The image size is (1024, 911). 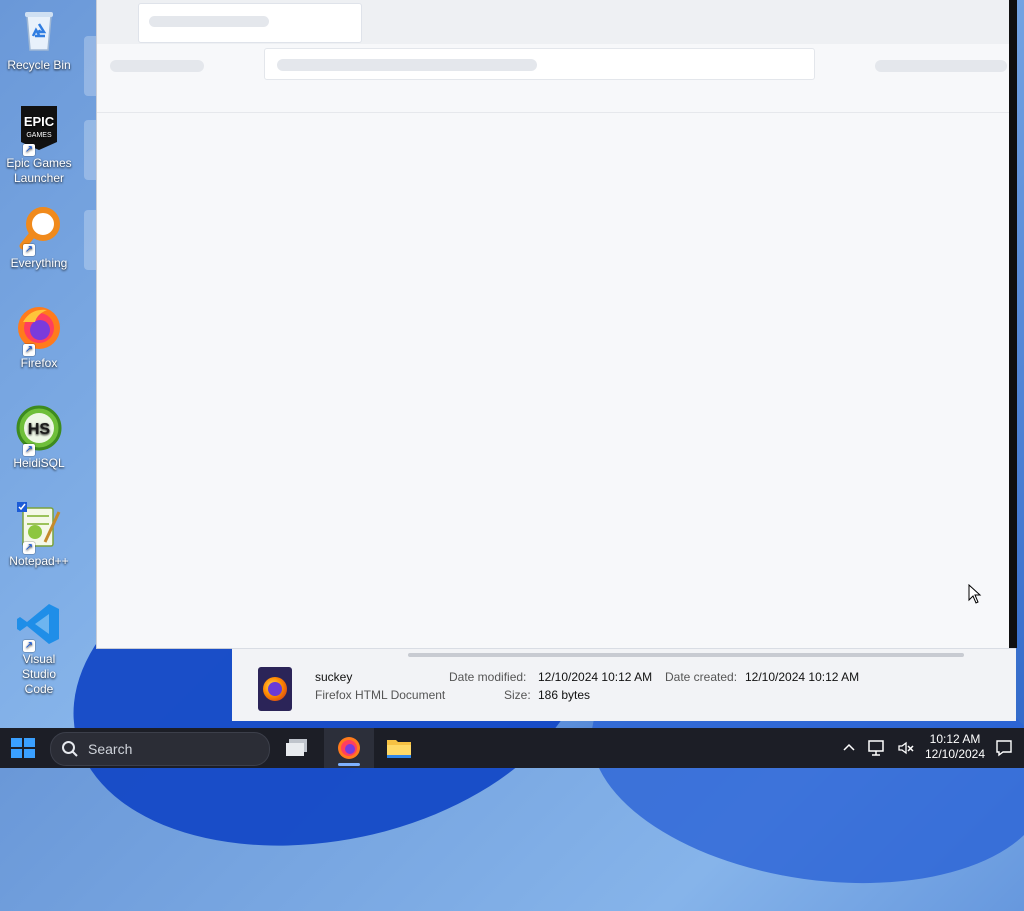 What do you see at coordinates (539, 64) in the screenshot?
I see `address-bar` at bounding box center [539, 64].